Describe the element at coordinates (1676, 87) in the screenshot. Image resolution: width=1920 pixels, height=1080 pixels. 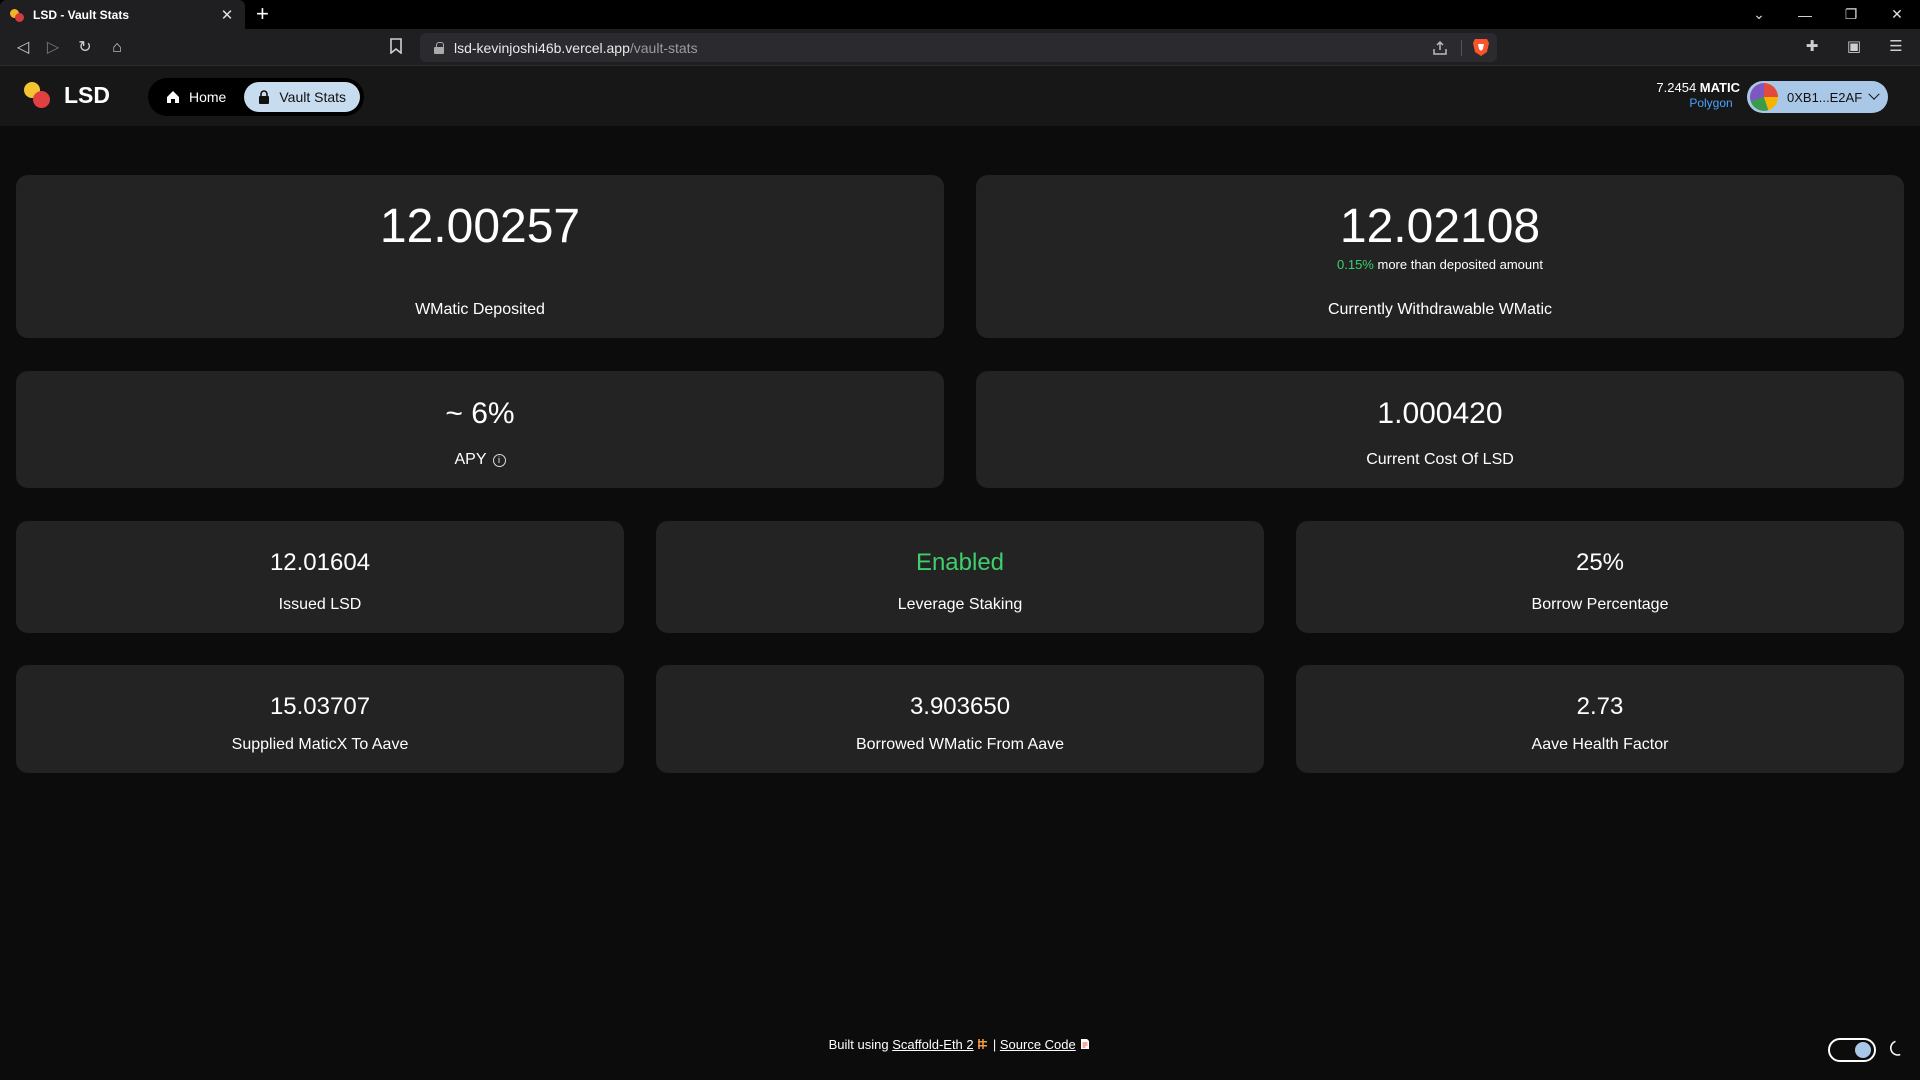
I see `balance-value: 7.2454` at that location.